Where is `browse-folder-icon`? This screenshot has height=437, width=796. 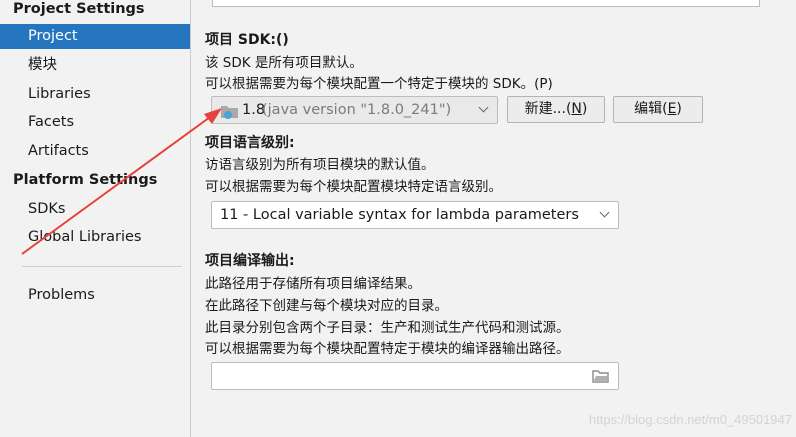 browse-folder-icon is located at coordinates (601, 376).